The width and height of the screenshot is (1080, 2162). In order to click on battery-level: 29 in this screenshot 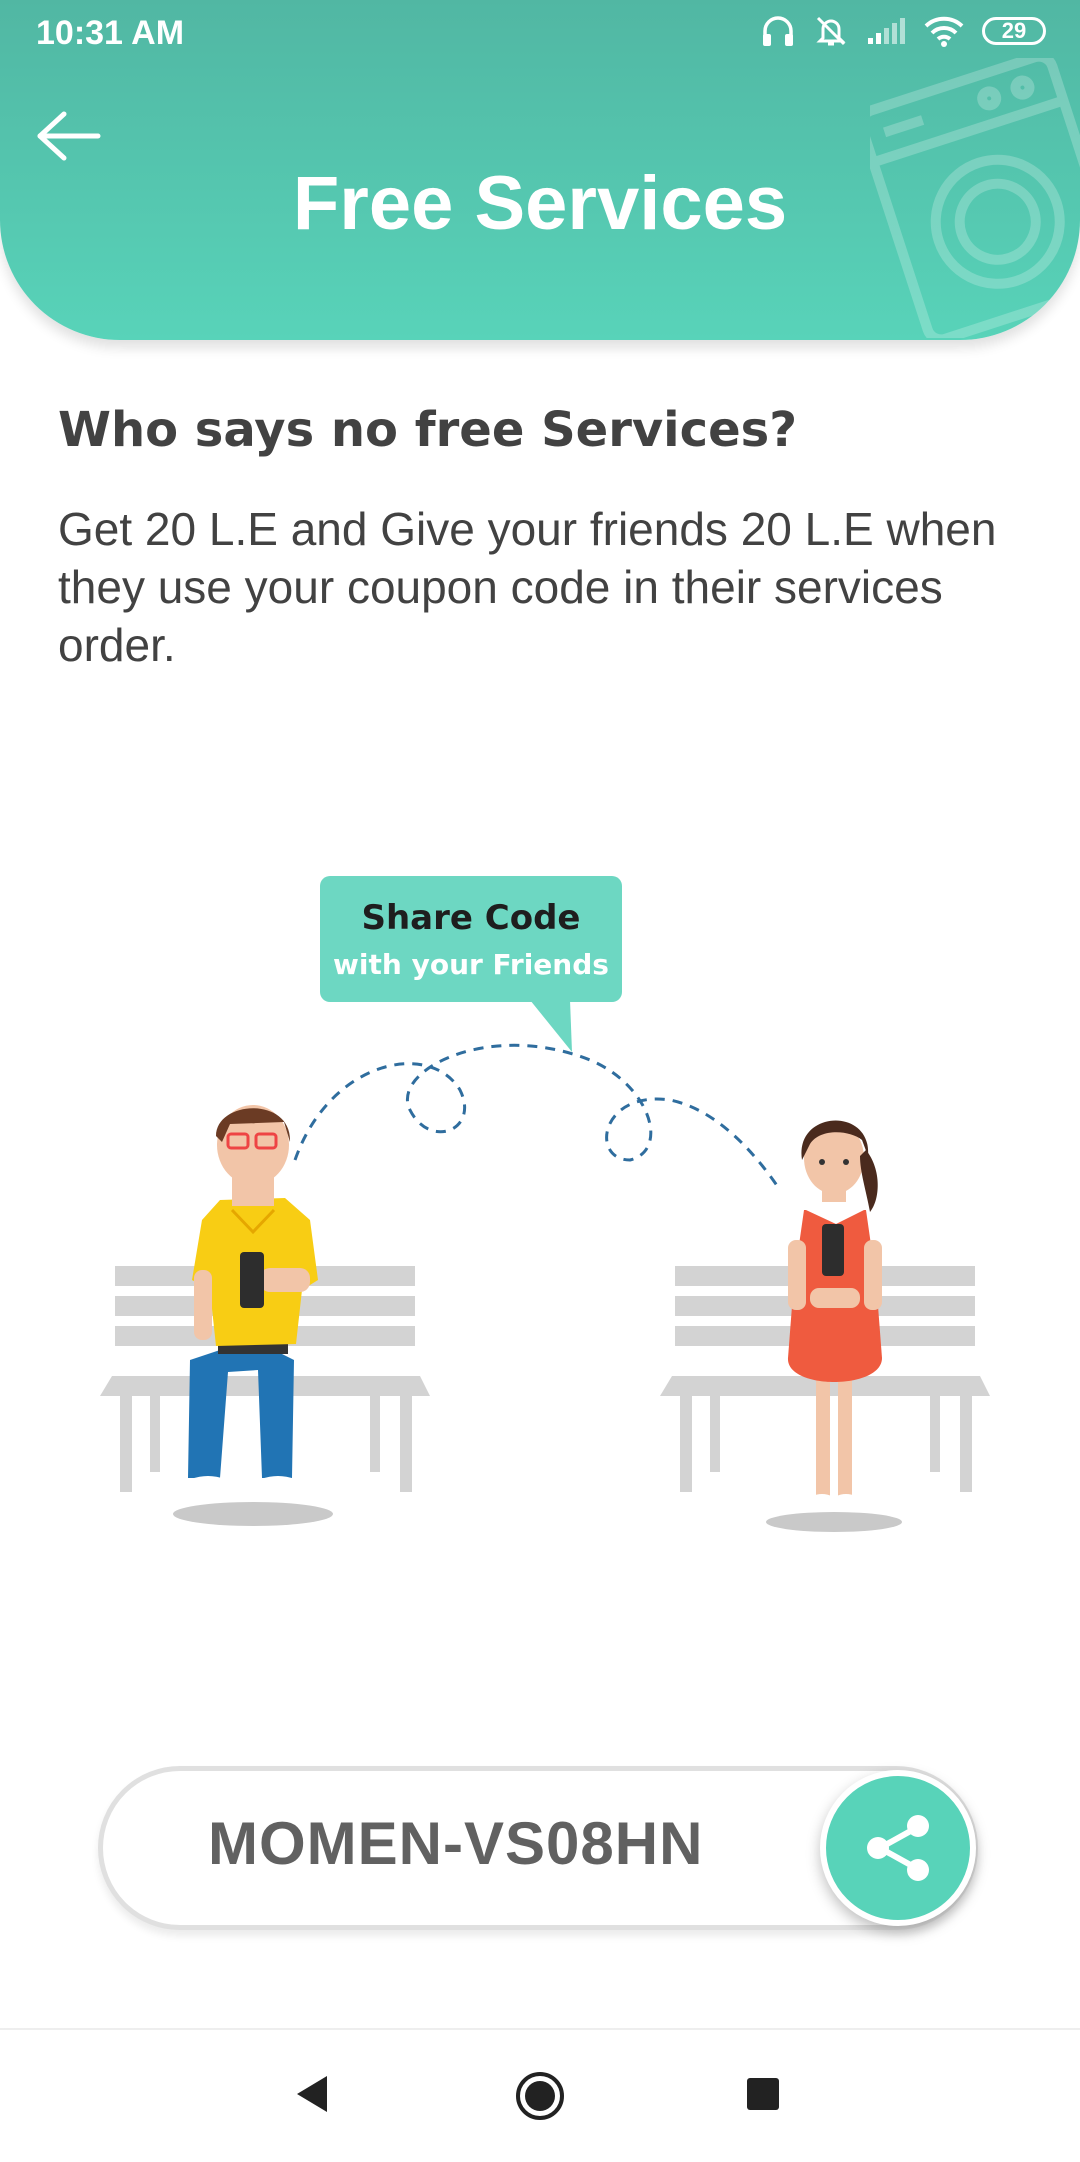, I will do `click(1014, 30)`.